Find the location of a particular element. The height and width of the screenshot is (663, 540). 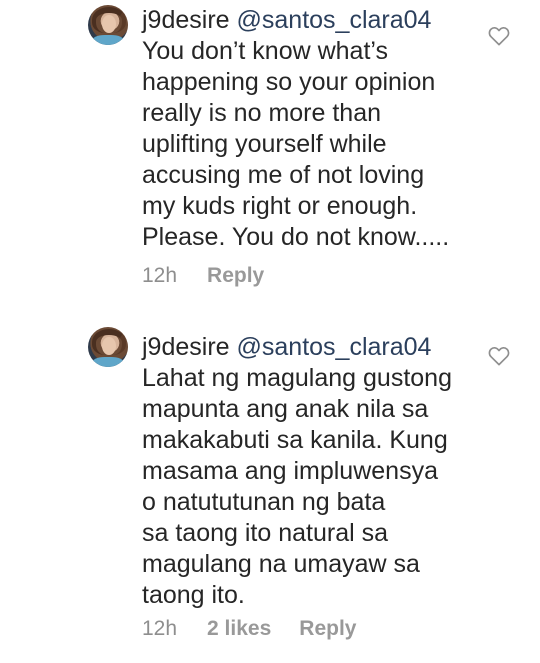

comment-meta: 12h 2 likes Reply is located at coordinates (249, 629).